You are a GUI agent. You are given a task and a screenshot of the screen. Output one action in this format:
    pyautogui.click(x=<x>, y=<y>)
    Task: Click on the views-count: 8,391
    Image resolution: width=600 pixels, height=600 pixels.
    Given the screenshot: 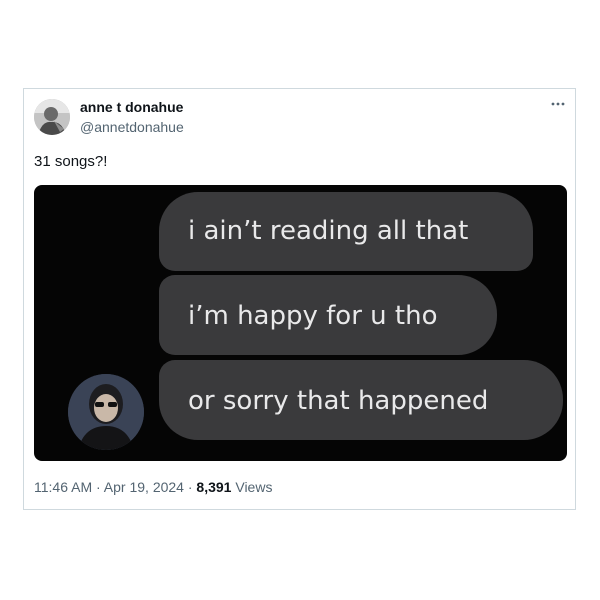 What is the action you would take?
    pyautogui.click(x=214, y=487)
    